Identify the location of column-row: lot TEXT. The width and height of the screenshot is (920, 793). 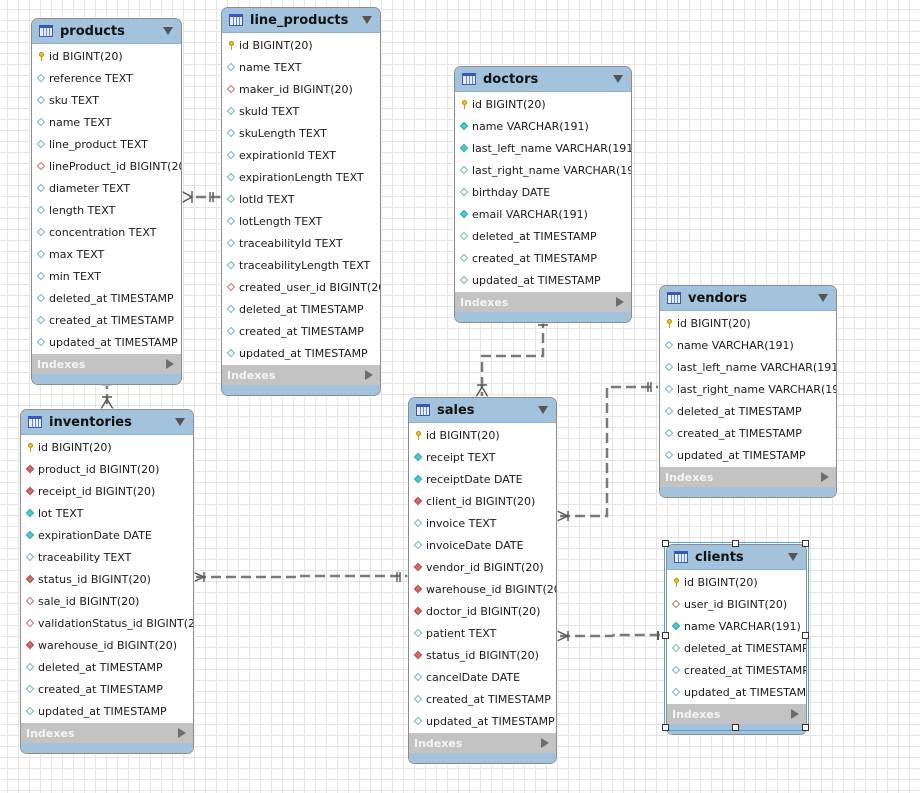
(107, 513).